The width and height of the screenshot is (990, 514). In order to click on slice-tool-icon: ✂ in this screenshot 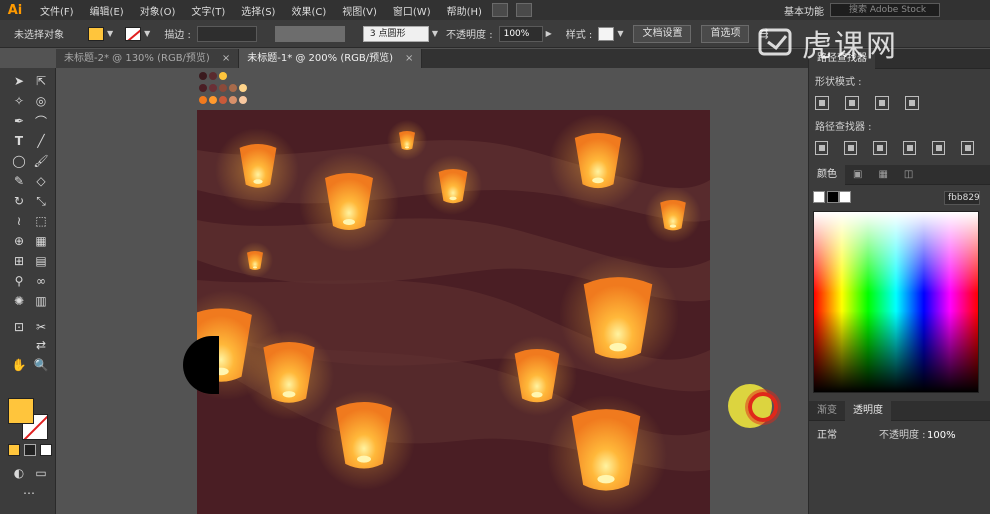, I will do `click(41, 327)`.